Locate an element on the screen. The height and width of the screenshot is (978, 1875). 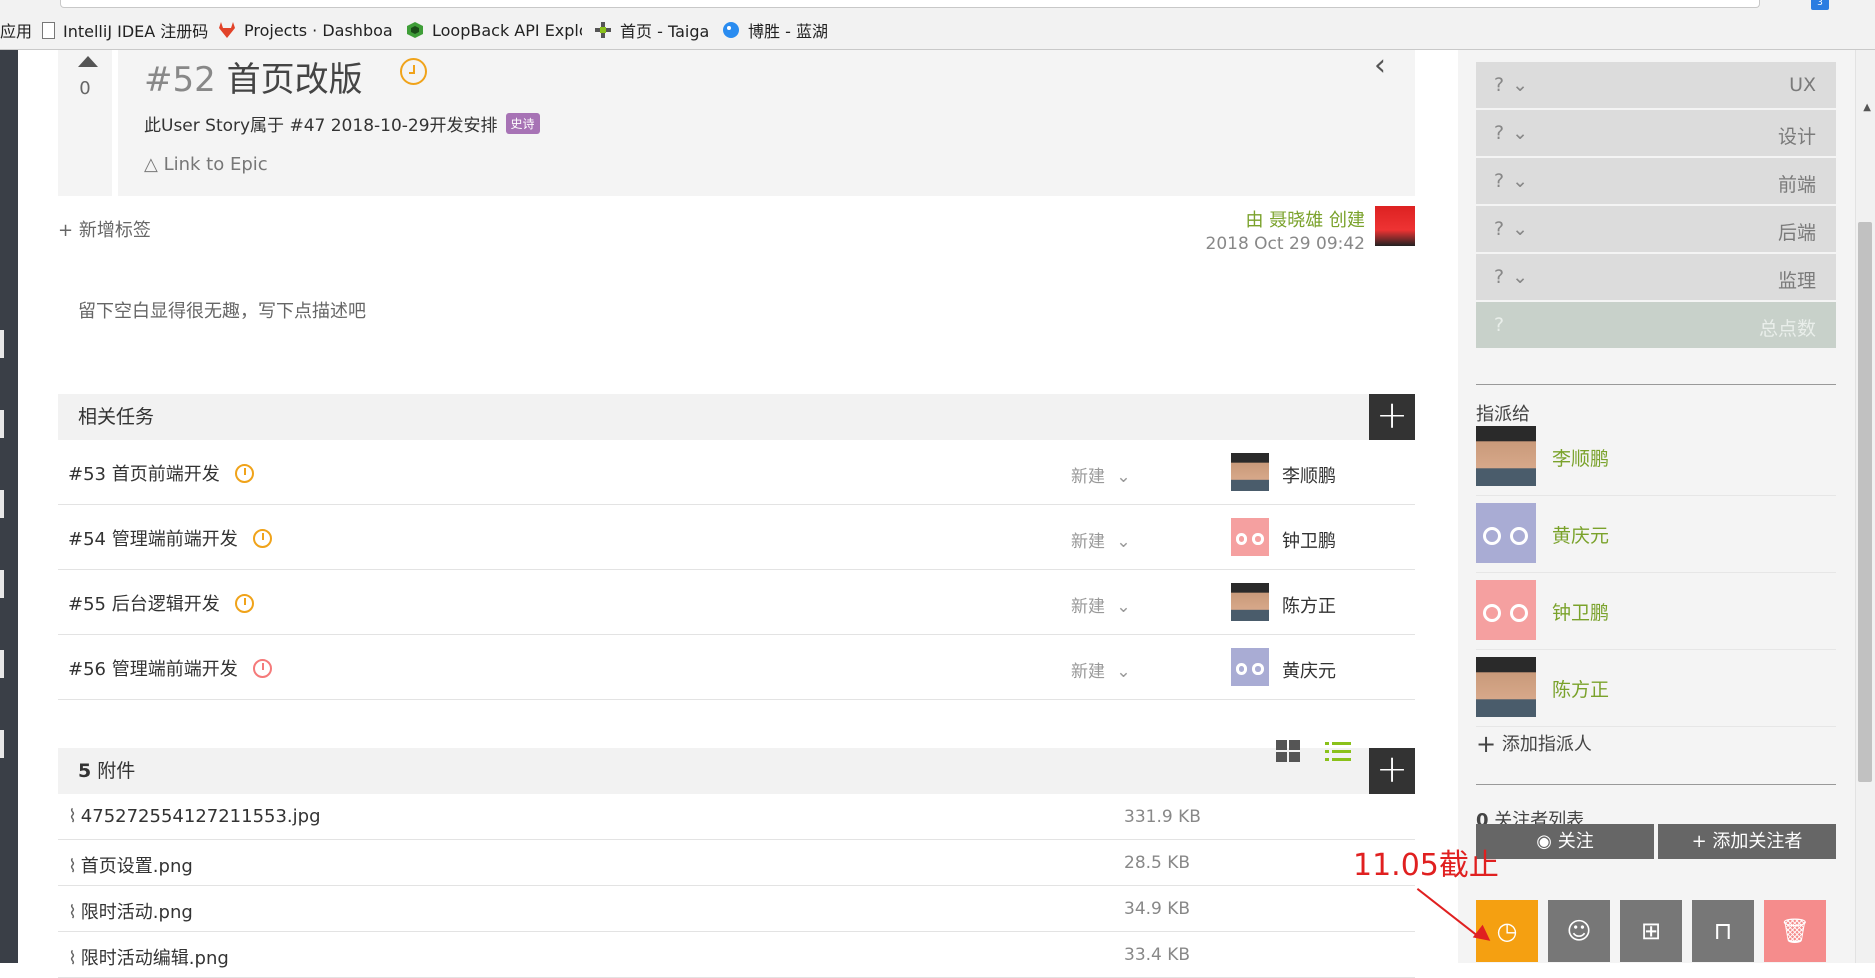
attachment-row: ⌇ 首页设置.png 28.5 KB is located at coordinates (736, 863).